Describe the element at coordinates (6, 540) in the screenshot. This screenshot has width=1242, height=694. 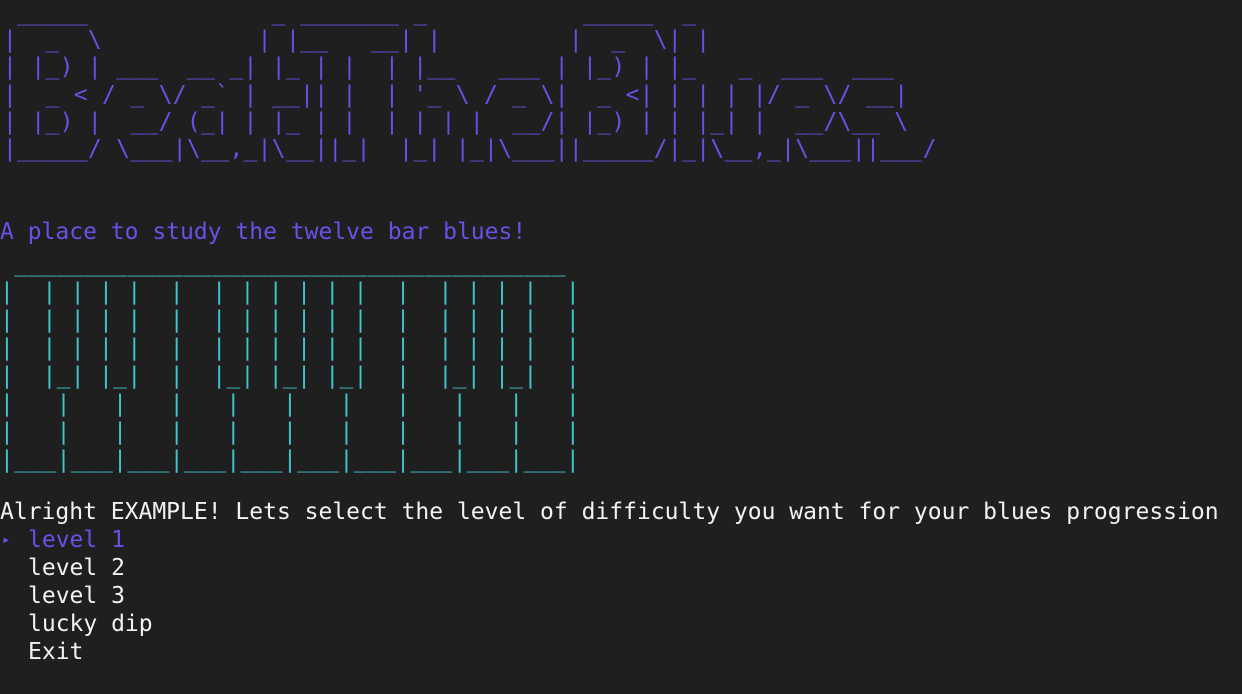
I see `selection-cursor-icon: ▸` at that location.